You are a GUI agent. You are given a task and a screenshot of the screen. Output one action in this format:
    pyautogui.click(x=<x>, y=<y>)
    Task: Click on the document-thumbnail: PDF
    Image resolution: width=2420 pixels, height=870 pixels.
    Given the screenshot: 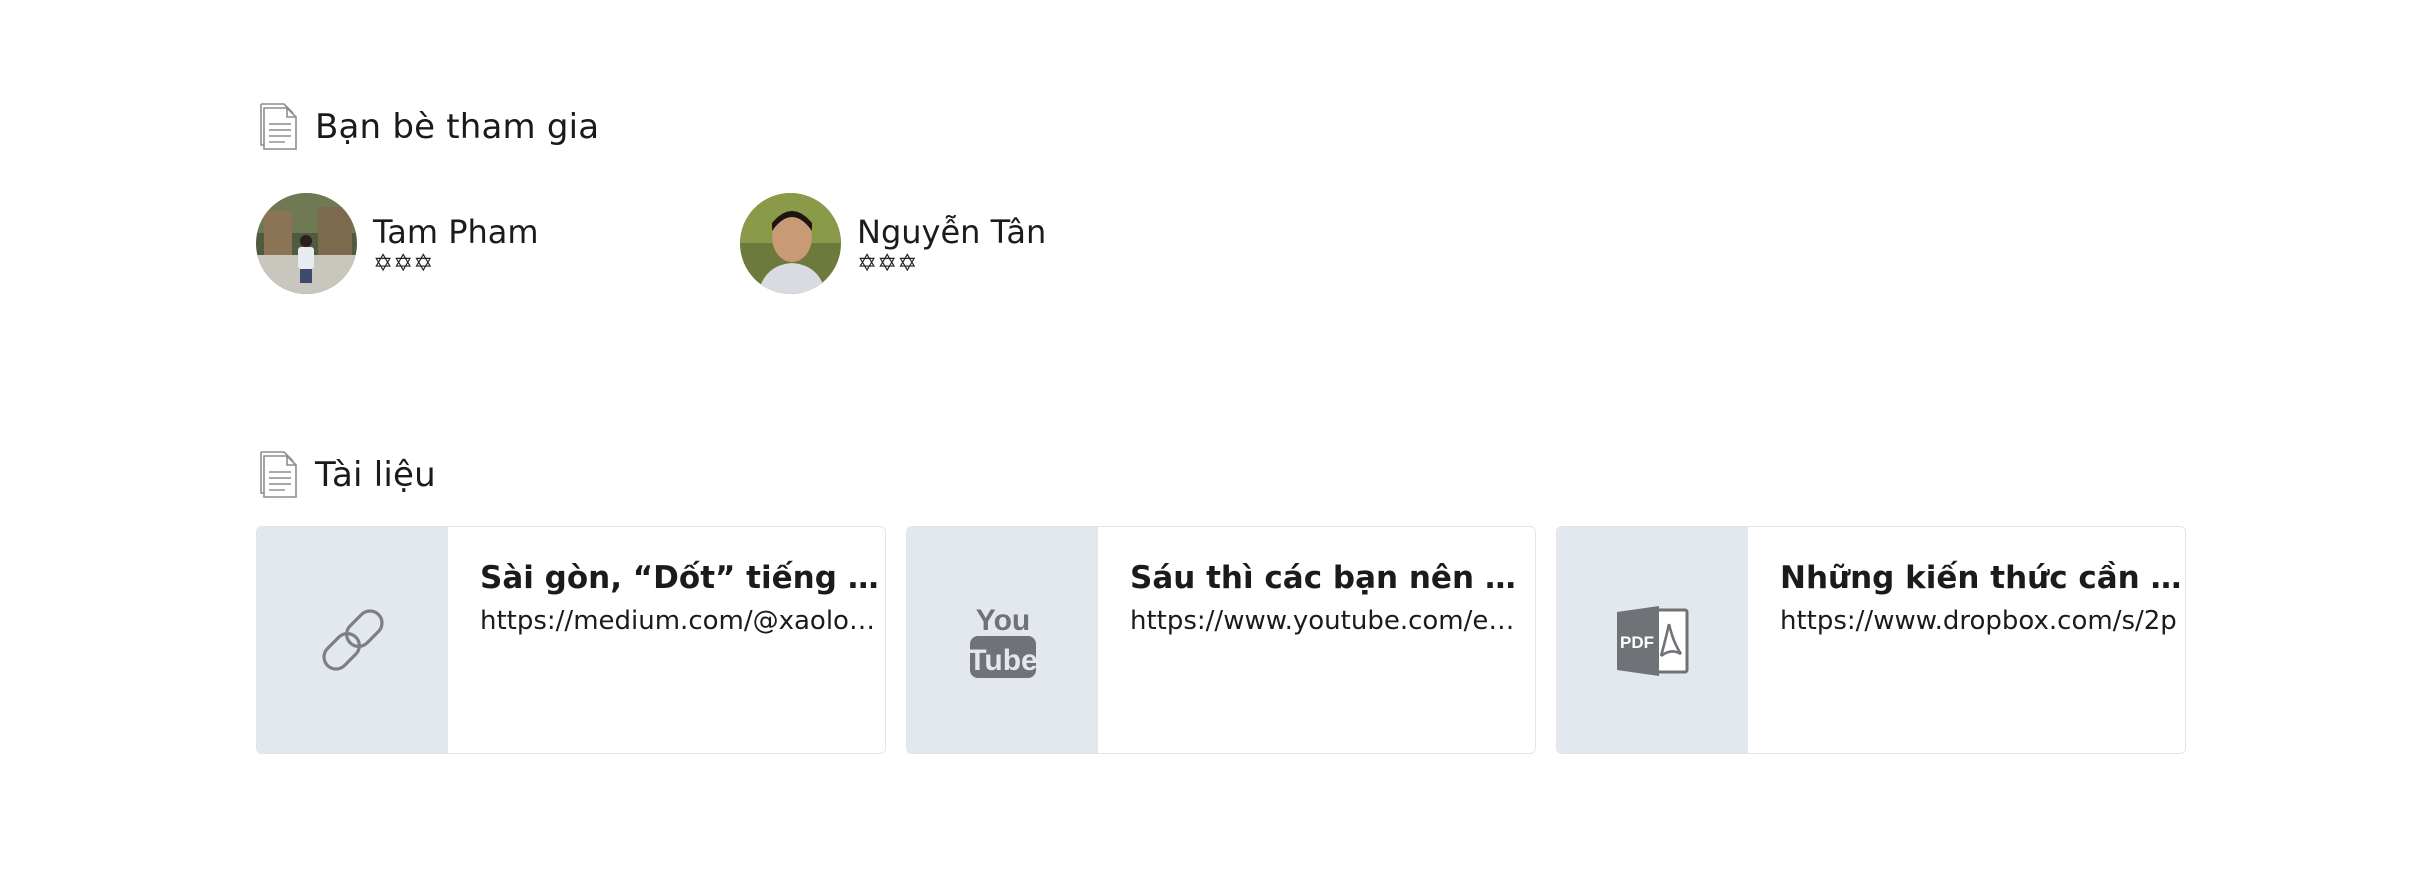 What is the action you would take?
    pyautogui.click(x=1652, y=640)
    